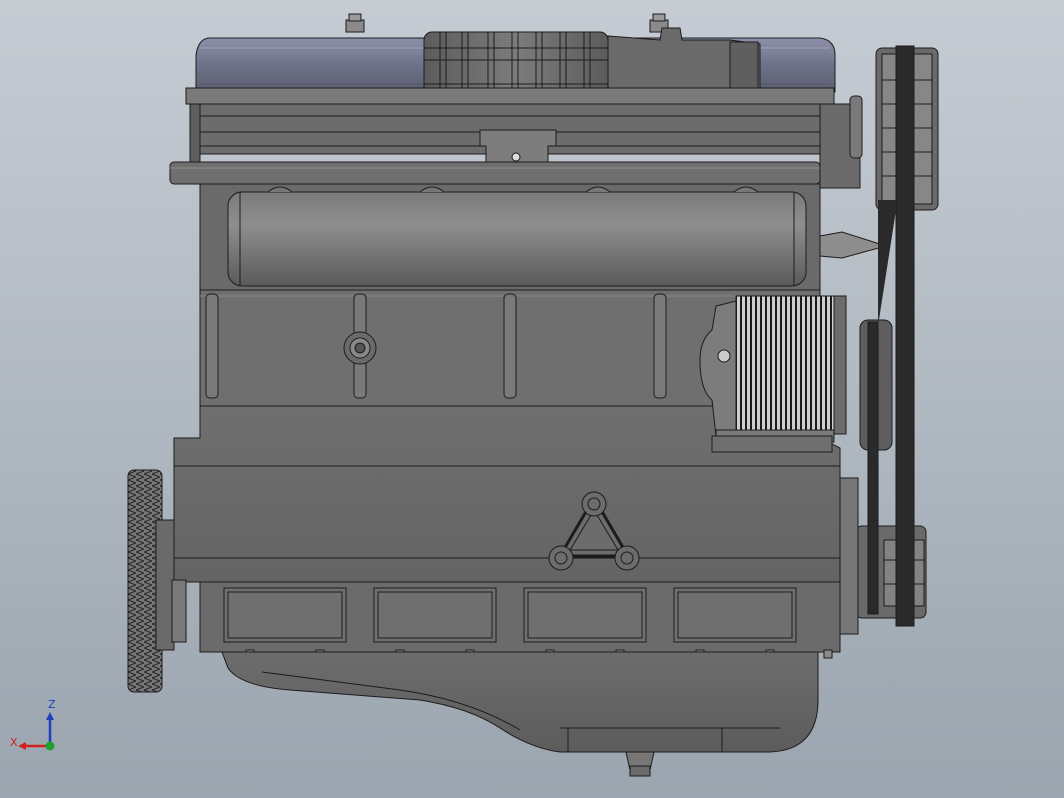 The width and height of the screenshot is (1064, 798). What do you see at coordinates (773, 374) in the screenshot?
I see `generator` at bounding box center [773, 374].